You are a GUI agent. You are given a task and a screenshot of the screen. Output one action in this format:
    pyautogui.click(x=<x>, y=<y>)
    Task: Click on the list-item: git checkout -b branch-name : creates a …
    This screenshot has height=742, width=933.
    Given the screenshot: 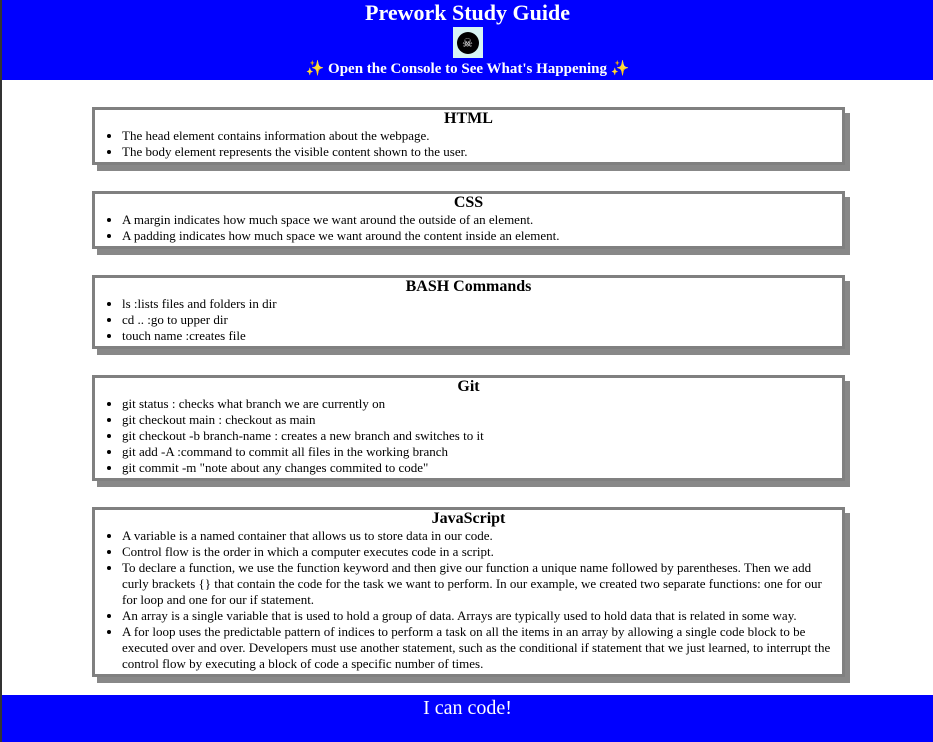 What is the action you would take?
    pyautogui.click(x=482, y=436)
    